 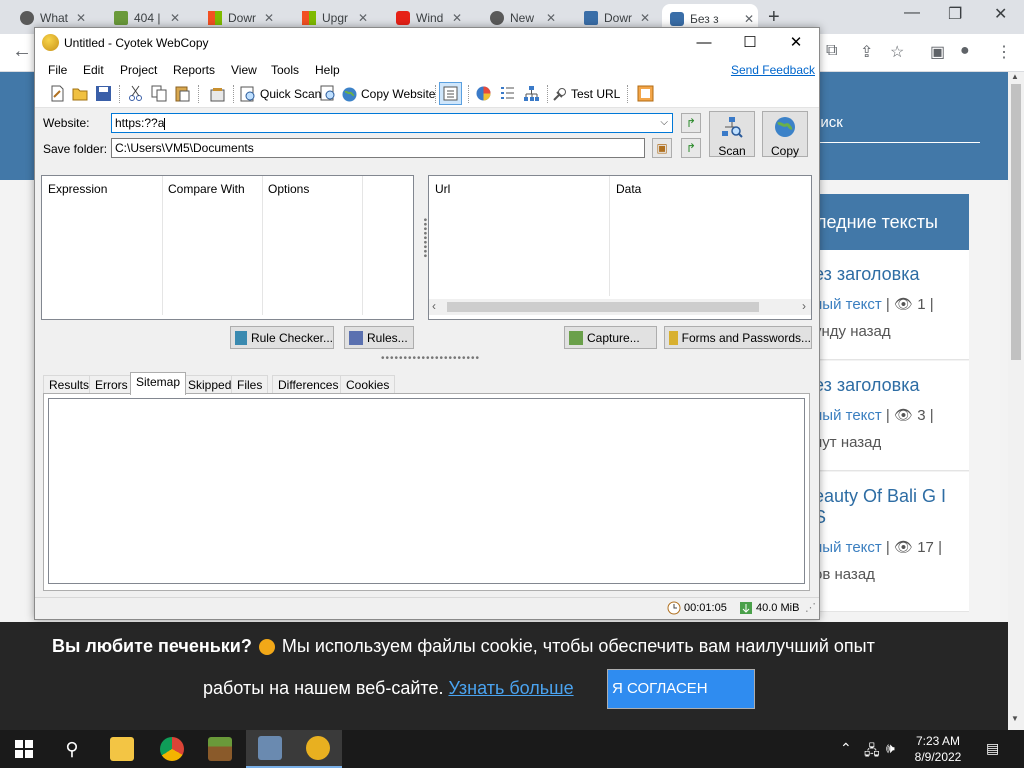 I want to click on test-url-button: Test URL, so click(x=585, y=94).